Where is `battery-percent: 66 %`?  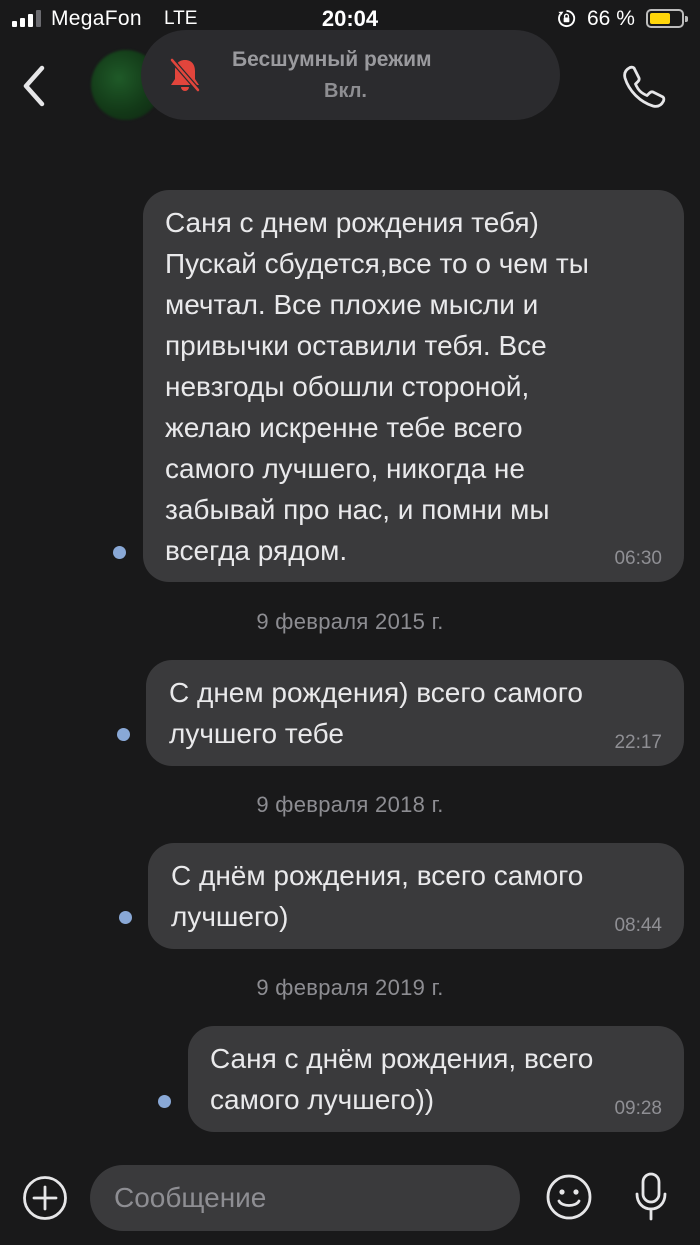 battery-percent: 66 % is located at coordinates (611, 18).